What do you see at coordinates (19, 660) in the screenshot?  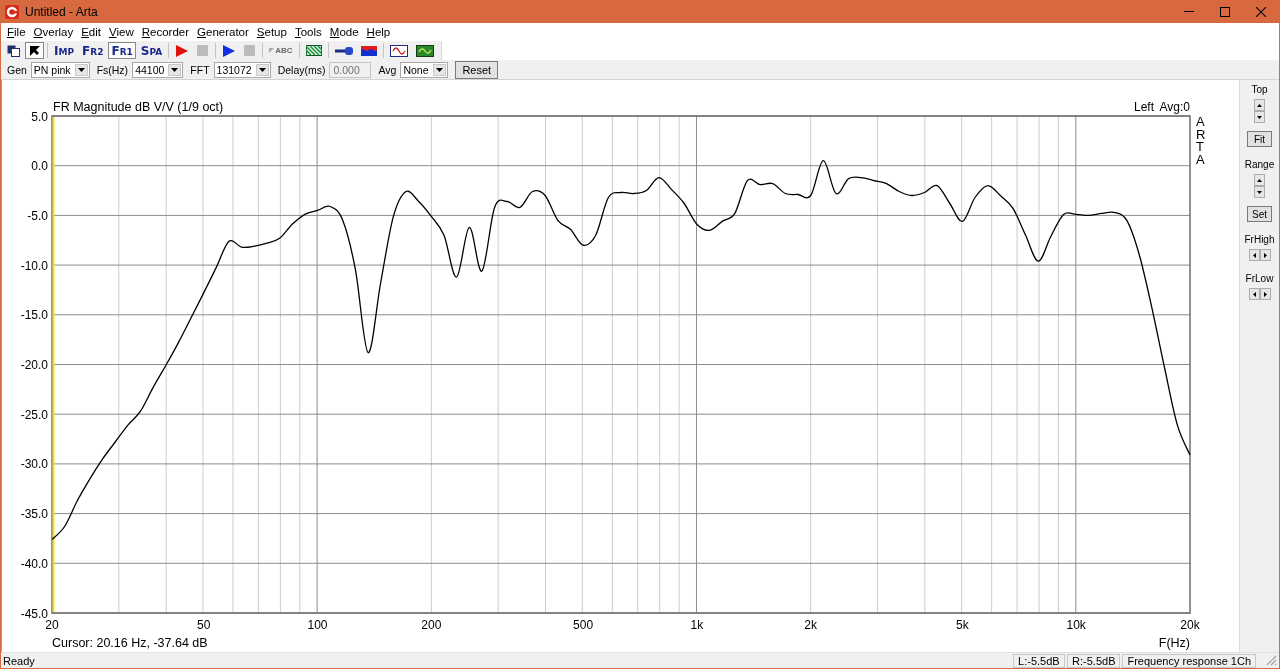 I see `status-text: Ready` at bounding box center [19, 660].